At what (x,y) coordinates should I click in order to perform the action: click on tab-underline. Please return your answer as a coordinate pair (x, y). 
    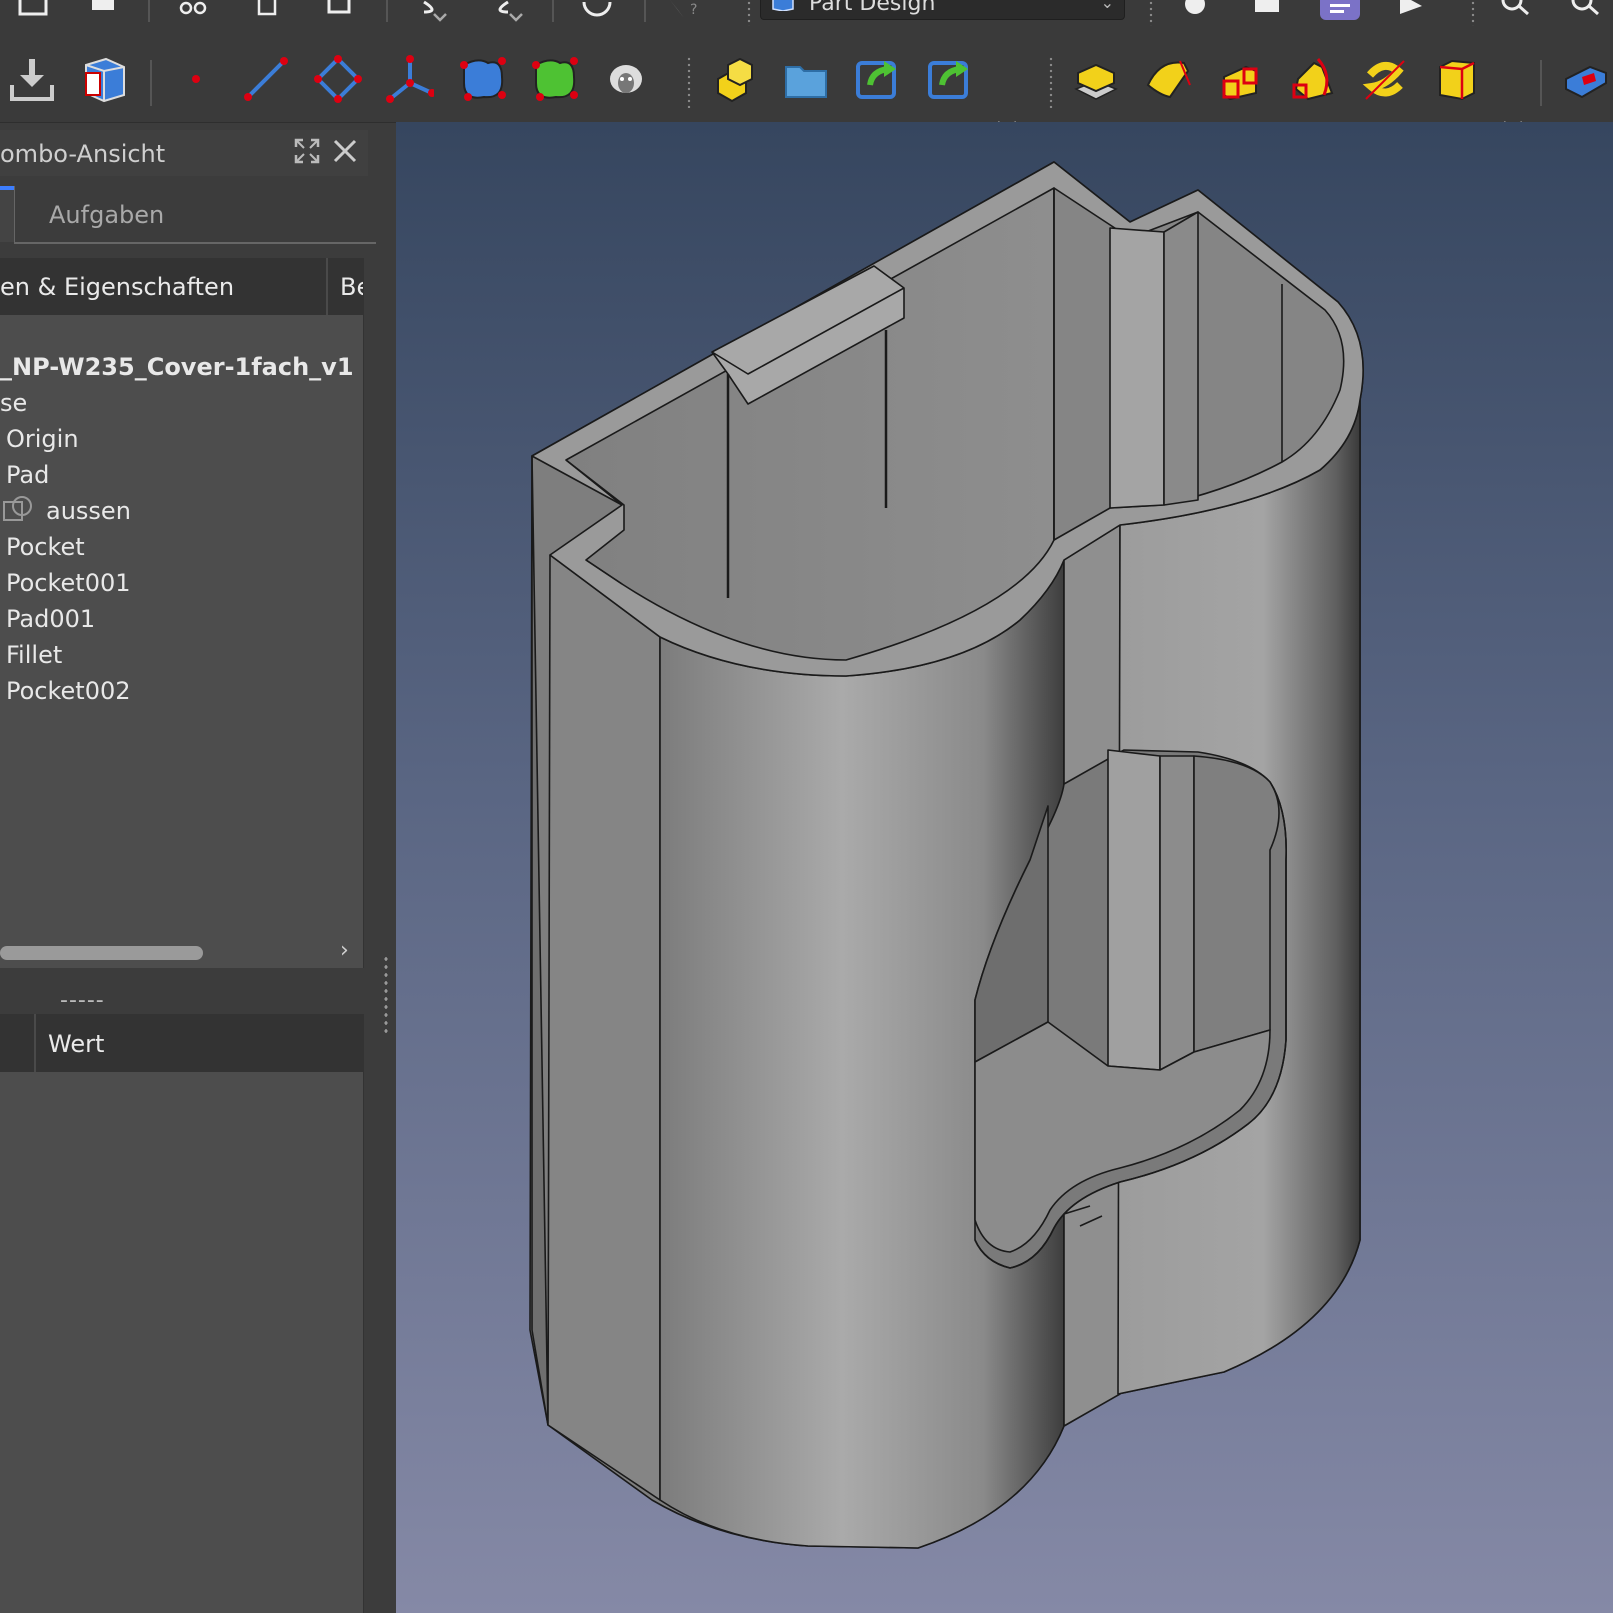
    Looking at the image, I should click on (195, 243).